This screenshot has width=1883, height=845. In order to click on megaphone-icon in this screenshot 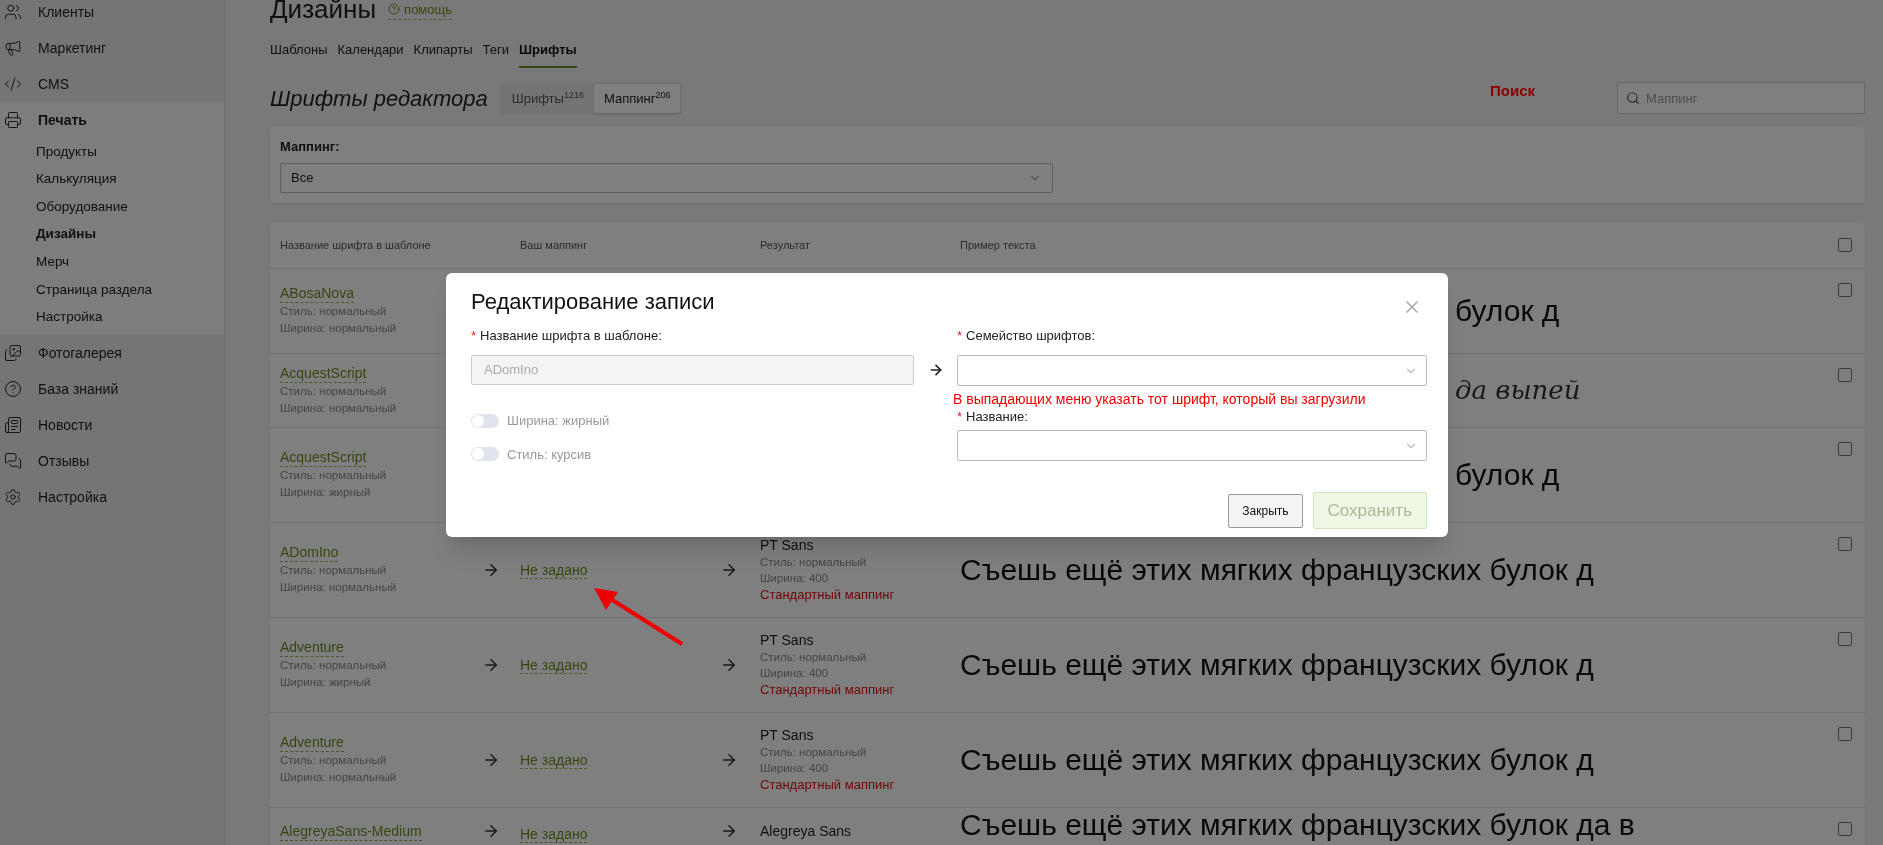, I will do `click(13, 48)`.